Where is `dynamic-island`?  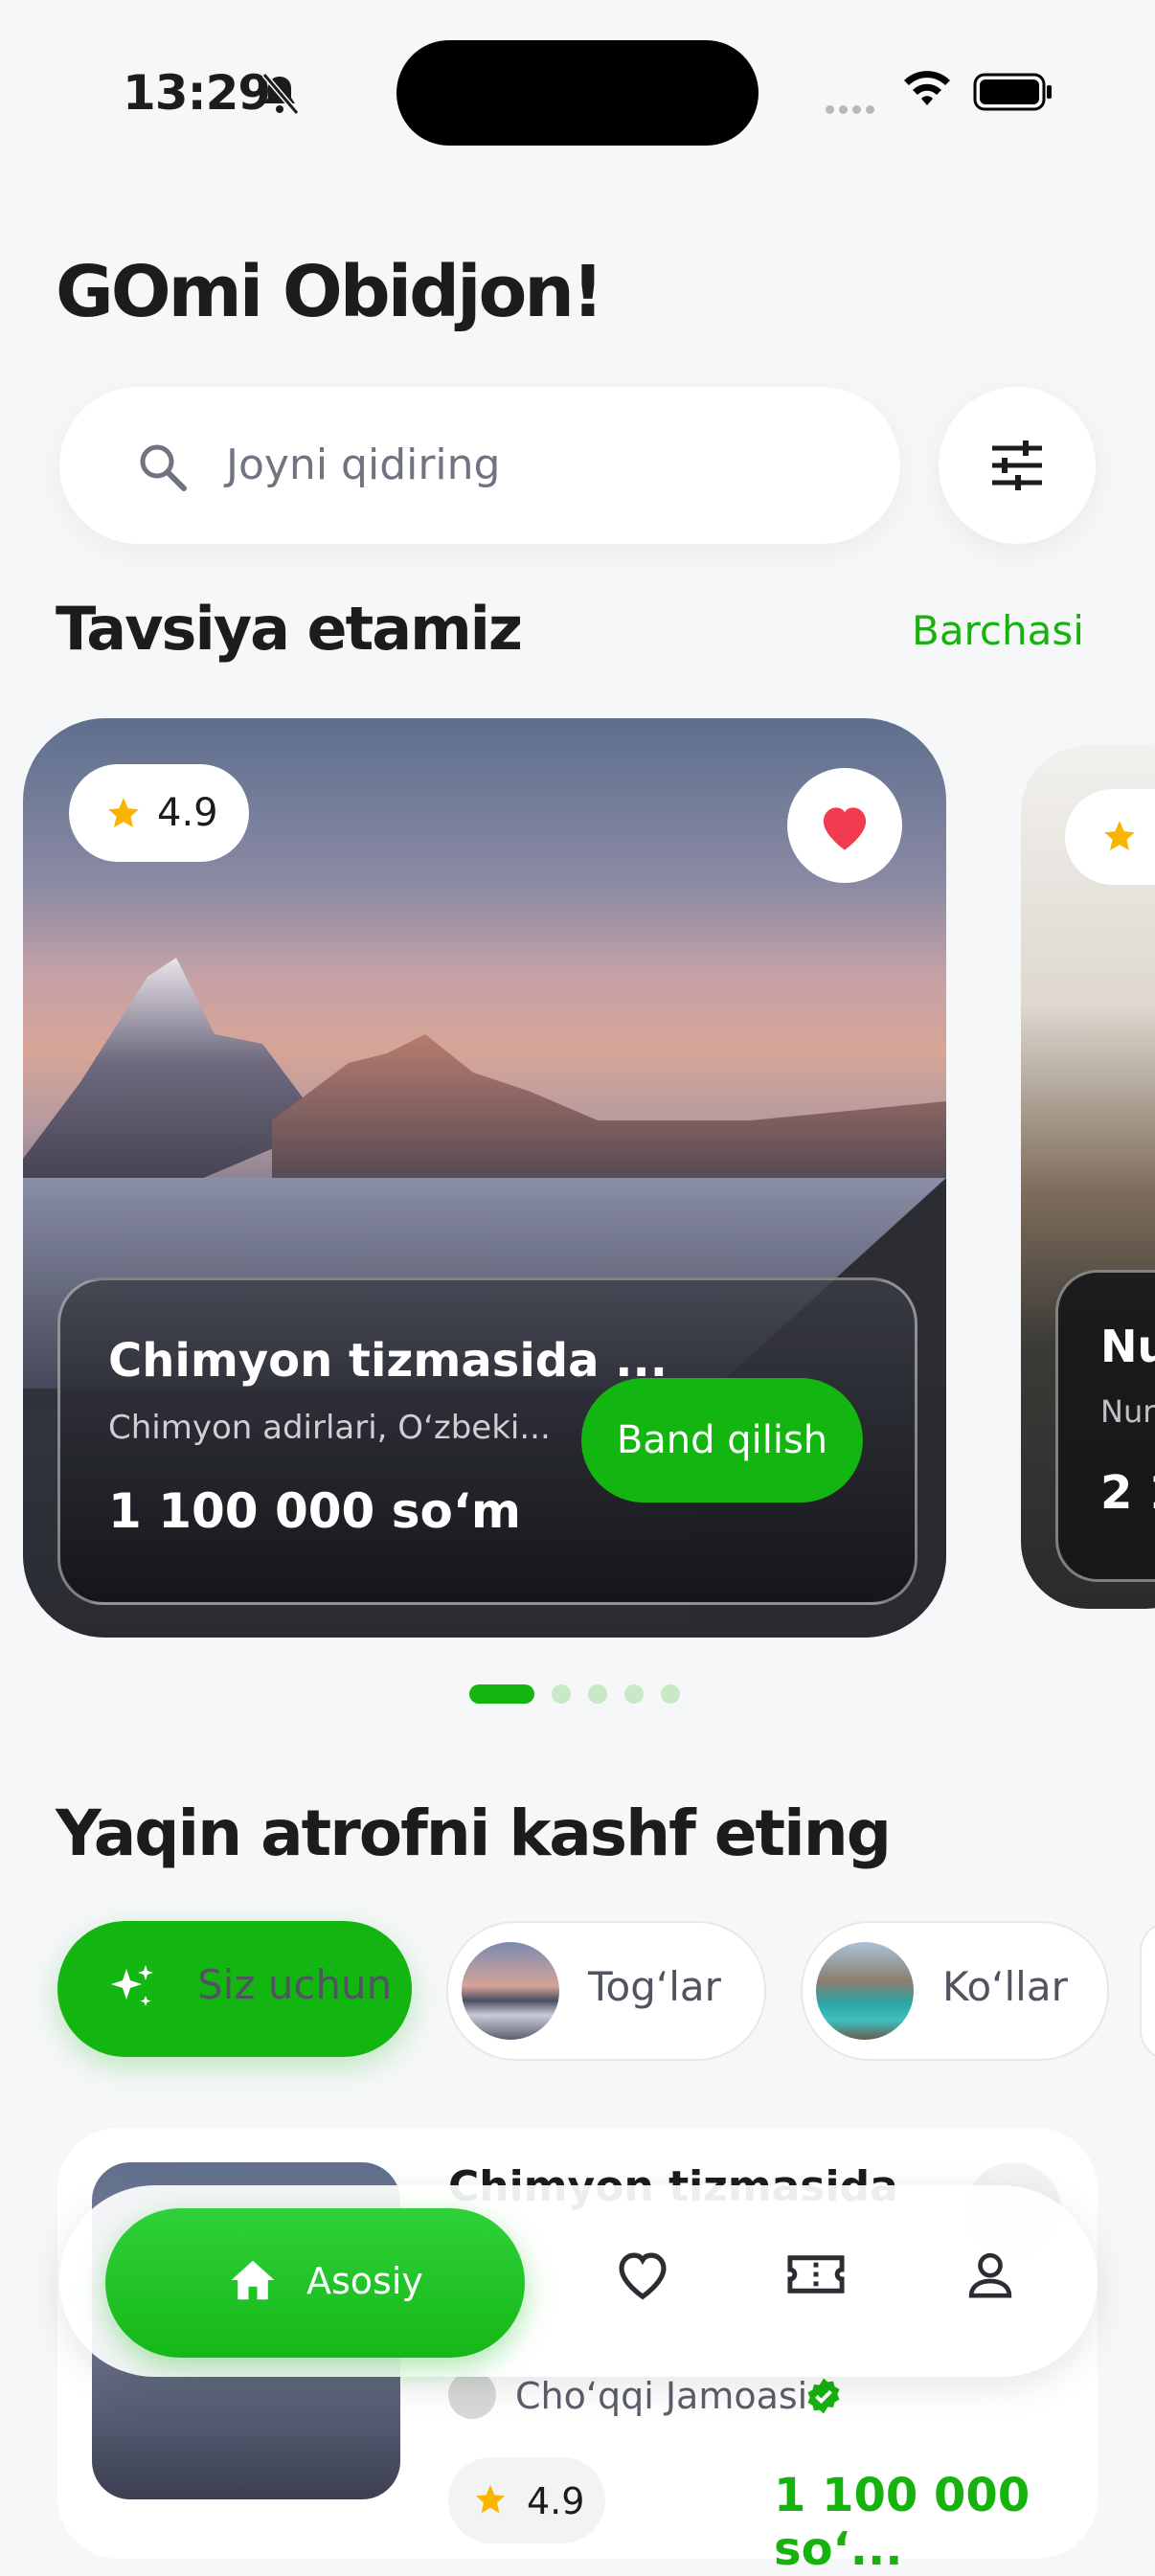 dynamic-island is located at coordinates (577, 93).